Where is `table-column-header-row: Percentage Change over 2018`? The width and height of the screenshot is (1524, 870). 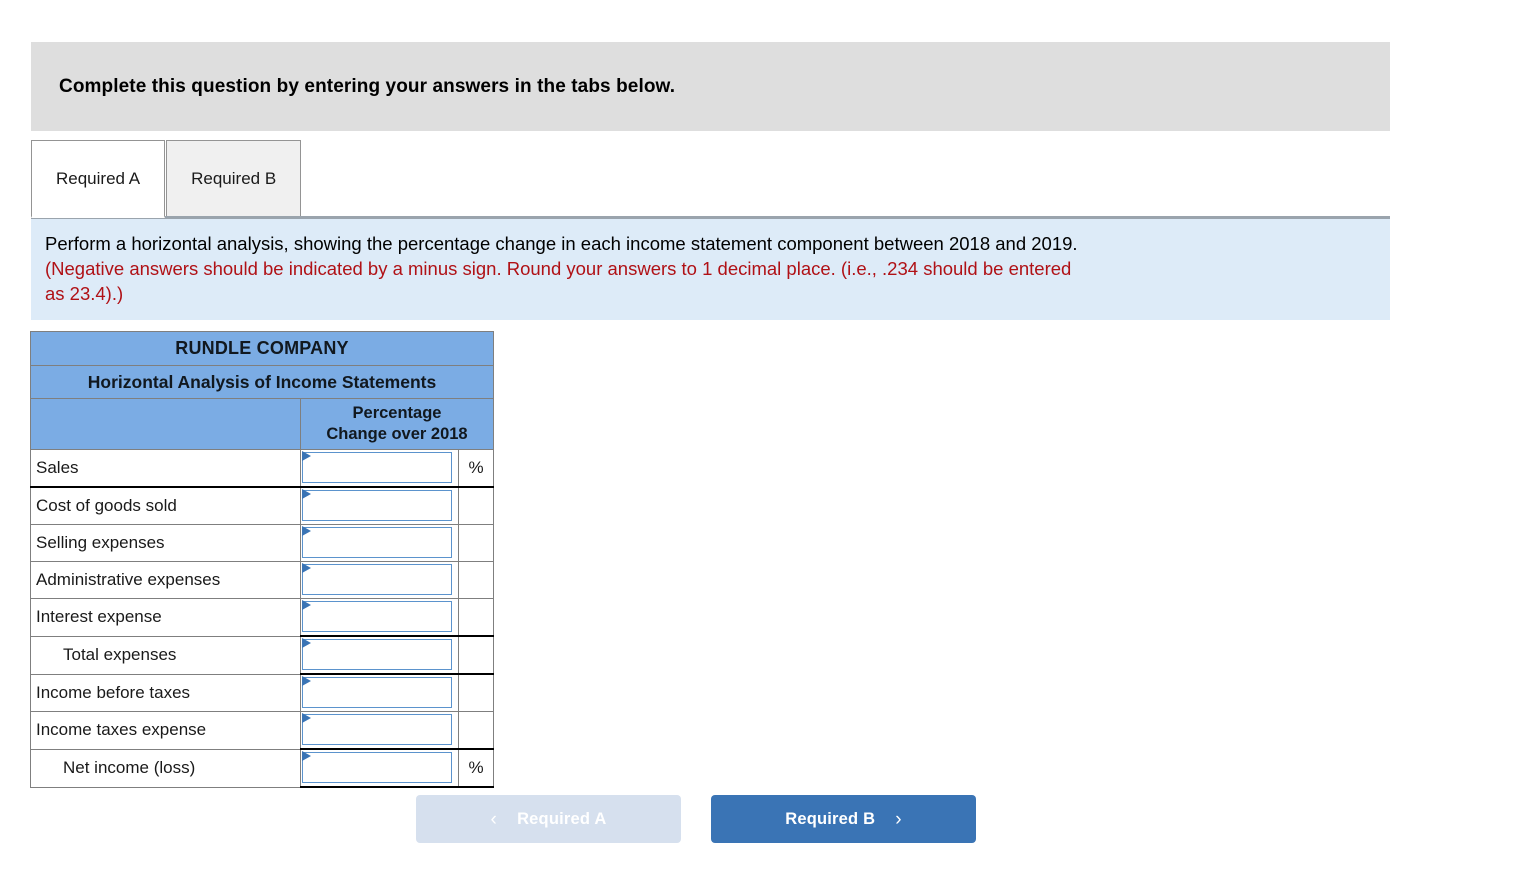 table-column-header-row: Percentage Change over 2018 is located at coordinates (262, 424).